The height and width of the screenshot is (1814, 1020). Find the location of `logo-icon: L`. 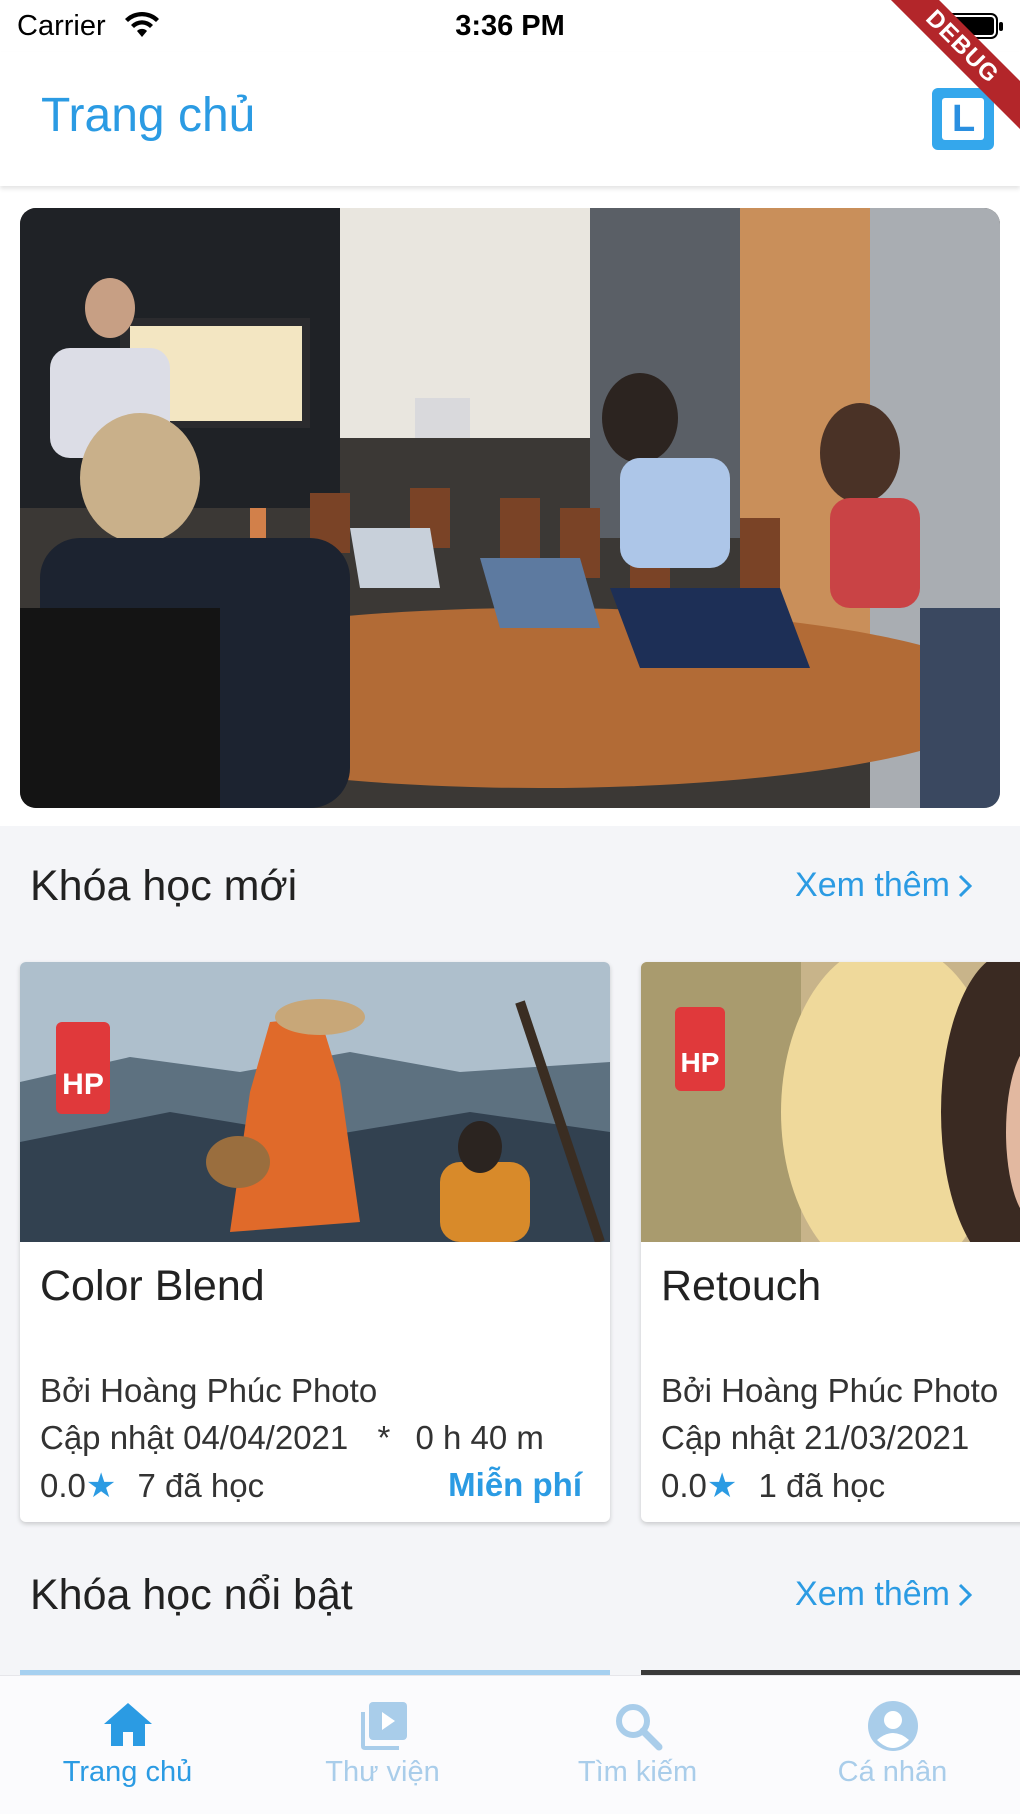

logo-icon: L is located at coordinates (963, 119).